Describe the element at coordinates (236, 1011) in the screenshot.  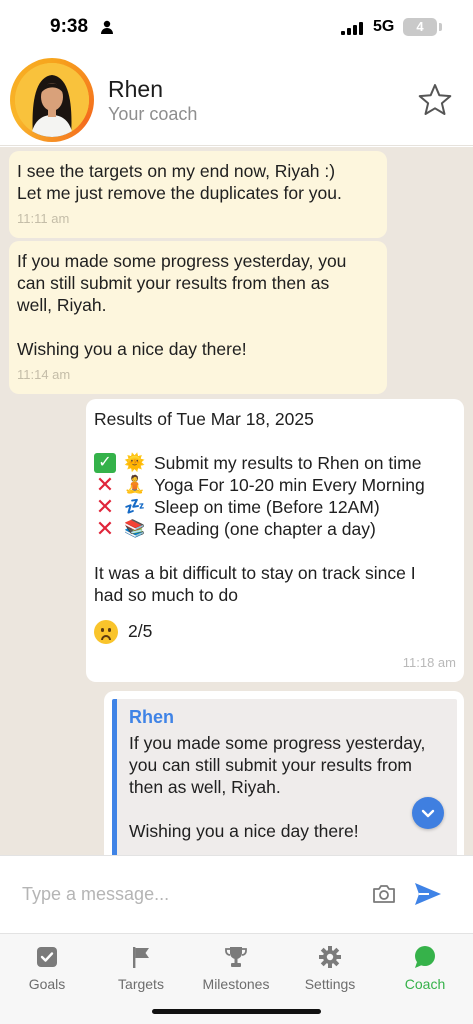
I see `home-indicator` at that location.